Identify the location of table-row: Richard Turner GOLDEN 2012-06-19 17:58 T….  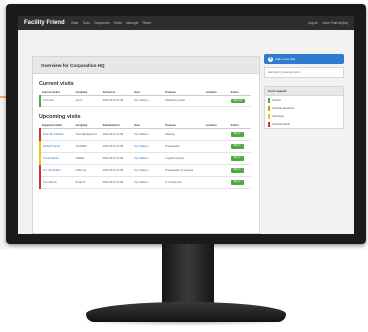
(145, 146).